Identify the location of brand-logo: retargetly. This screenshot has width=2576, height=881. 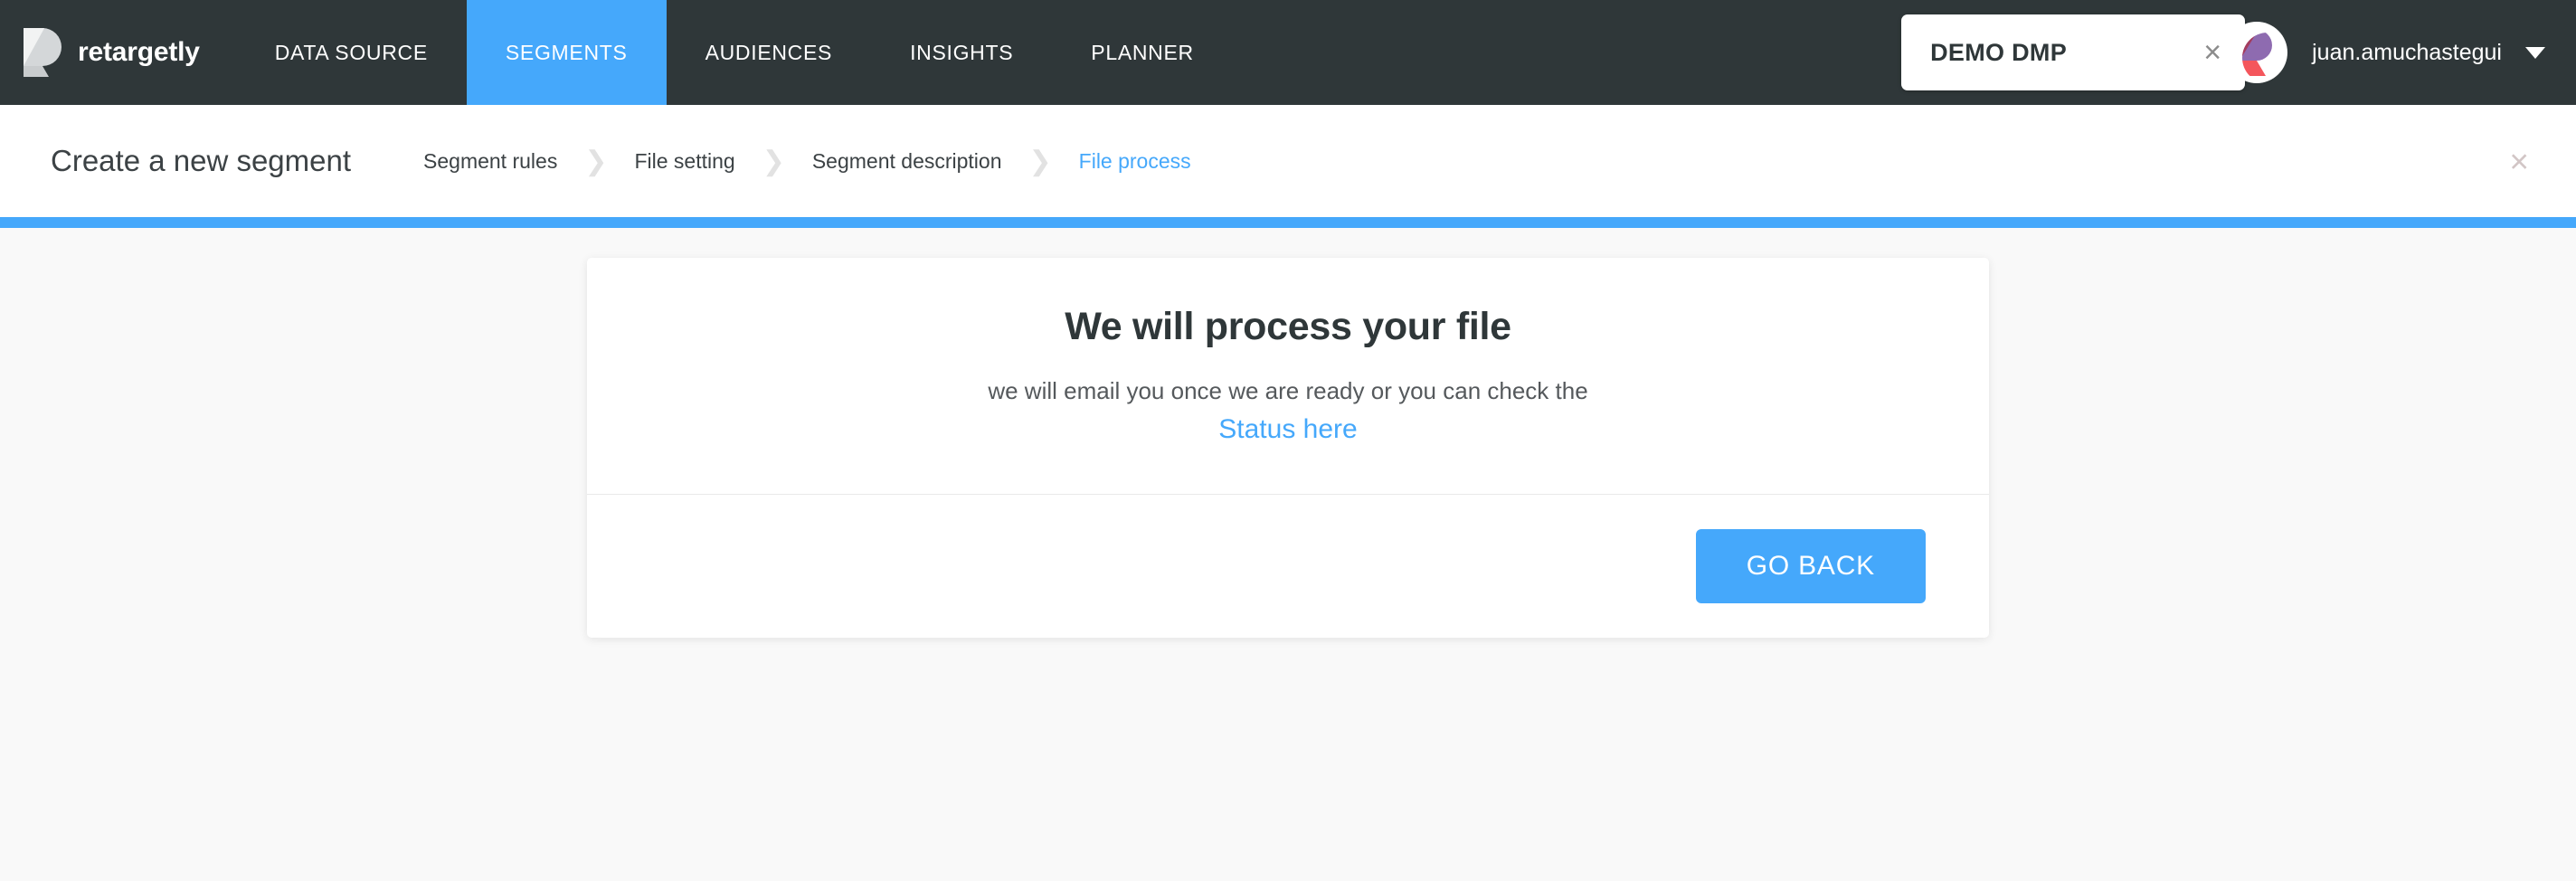
(118, 52).